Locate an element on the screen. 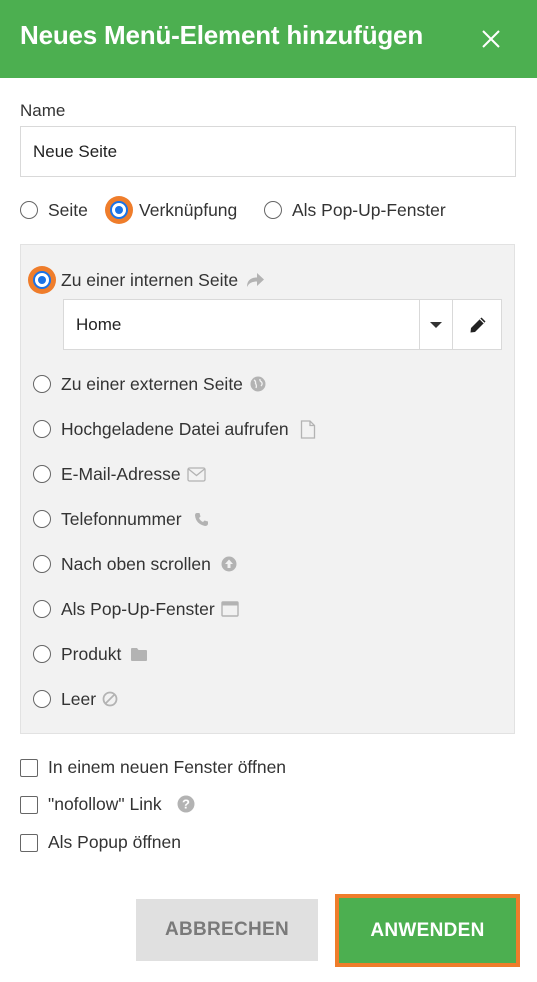  phone-icon is located at coordinates (201, 519).